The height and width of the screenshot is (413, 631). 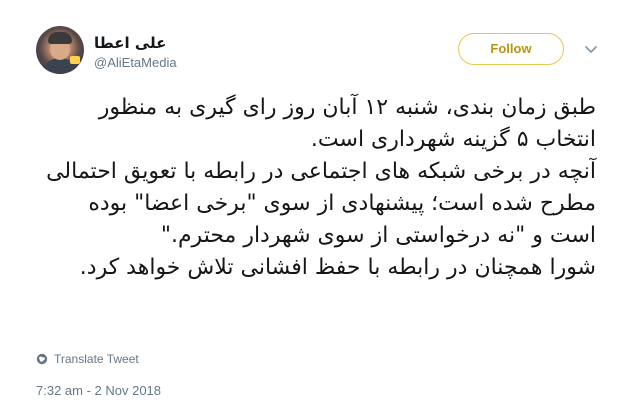 What do you see at coordinates (135, 63) in the screenshot?
I see `author-handle: @AliEtaMedia` at bounding box center [135, 63].